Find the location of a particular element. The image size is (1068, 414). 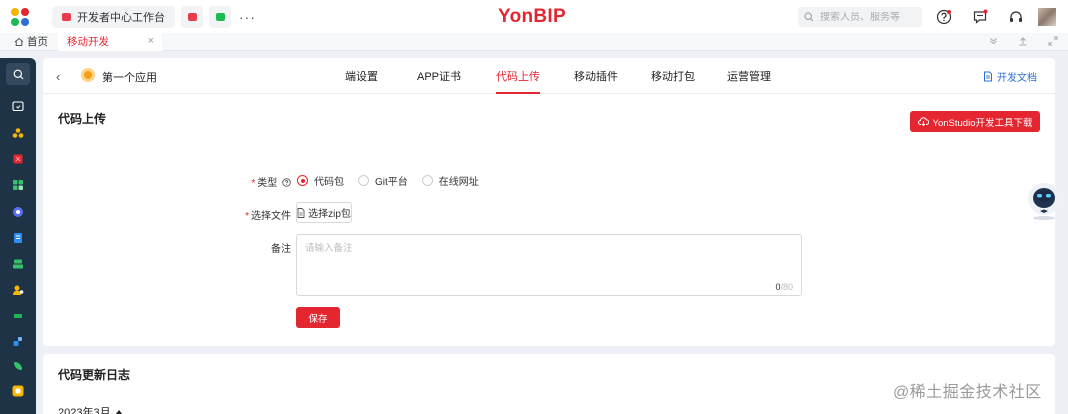

app-nav: 端设置 APP证书 代码上传 移动插件 移动打包 运营管理 is located at coordinates (557, 76).